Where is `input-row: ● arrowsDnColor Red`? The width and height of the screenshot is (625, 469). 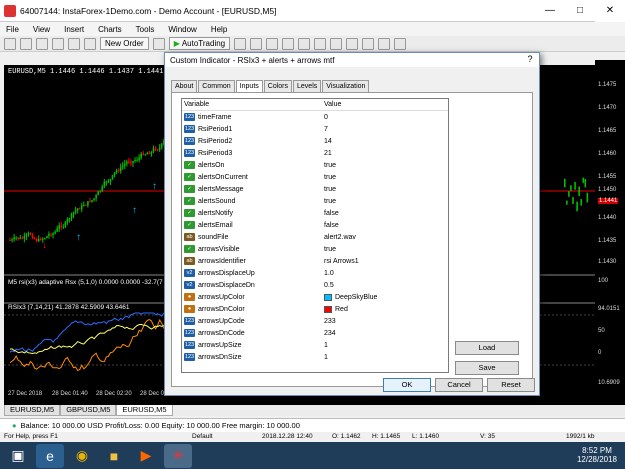 input-row: ● arrowsDnColor Red is located at coordinates (315, 309).